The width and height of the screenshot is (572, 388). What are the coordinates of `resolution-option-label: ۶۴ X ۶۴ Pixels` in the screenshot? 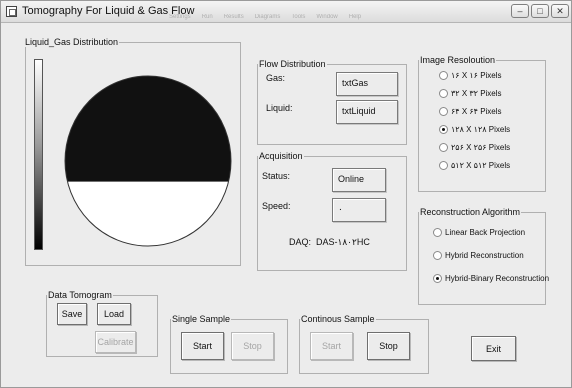 It's located at (476, 111).